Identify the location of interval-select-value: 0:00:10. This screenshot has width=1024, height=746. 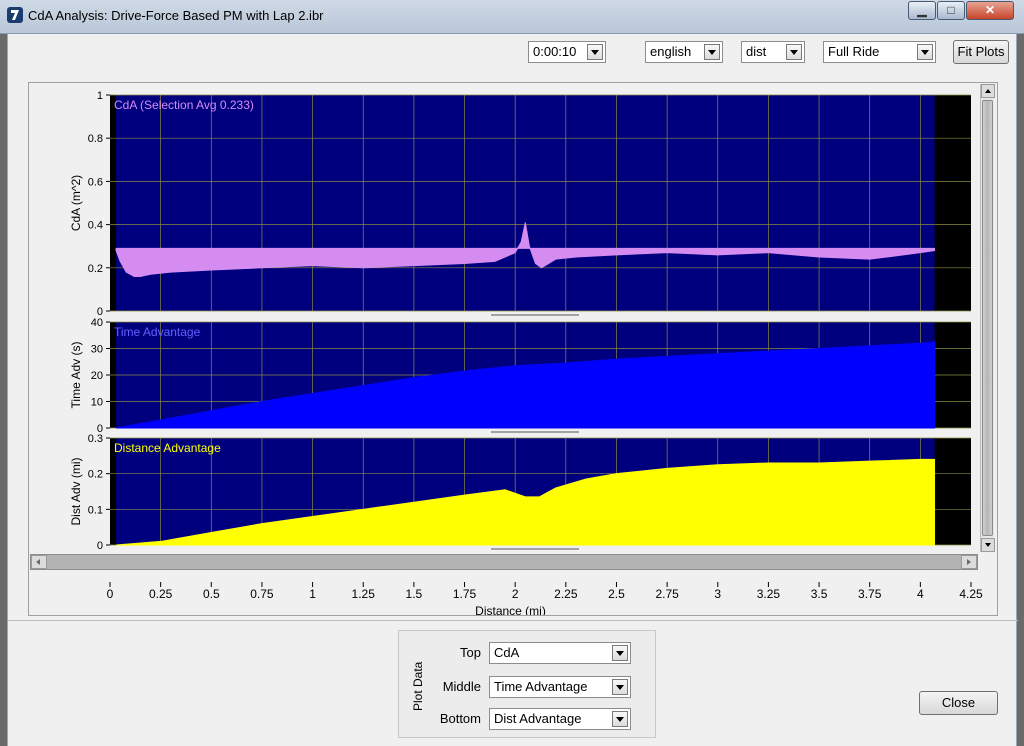
(555, 51).